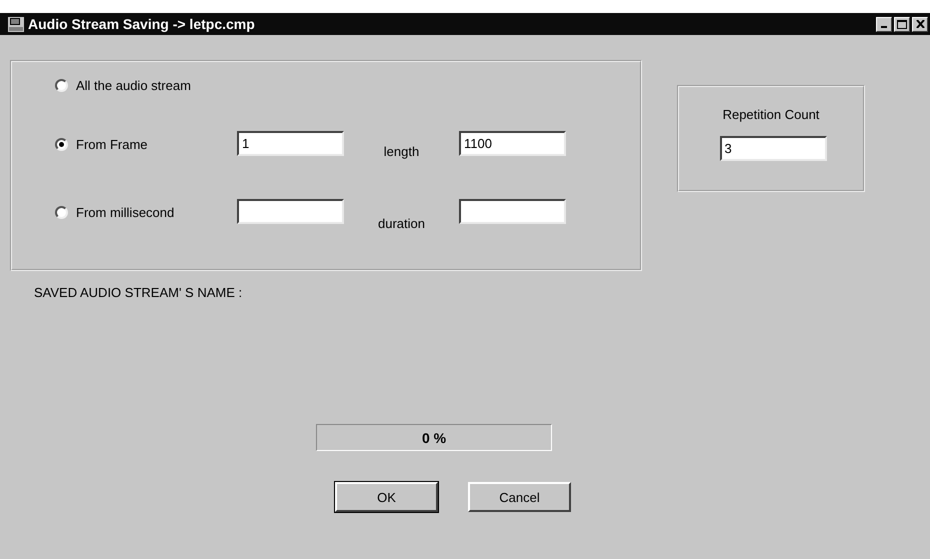 The width and height of the screenshot is (930, 559). What do you see at coordinates (114, 212) in the screenshot?
I see `radio-option: From millisecond` at bounding box center [114, 212].